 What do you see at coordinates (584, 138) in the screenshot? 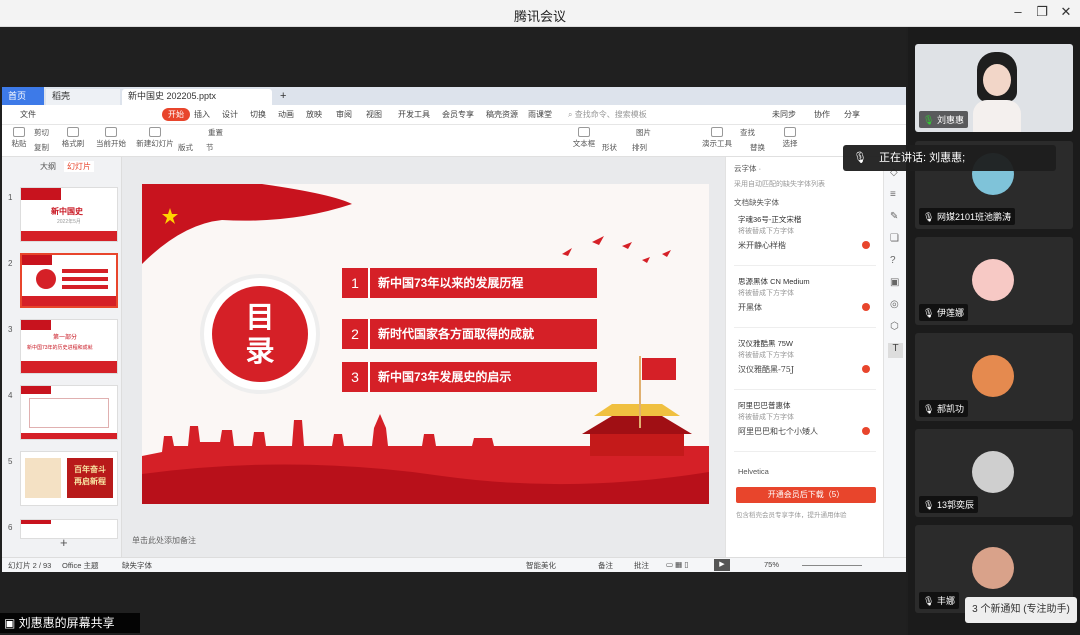
I see `textbox-button: 文本框` at bounding box center [584, 138].